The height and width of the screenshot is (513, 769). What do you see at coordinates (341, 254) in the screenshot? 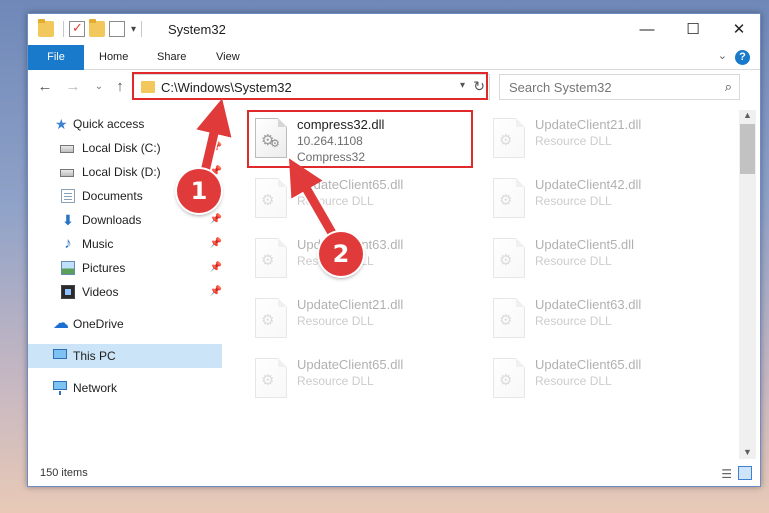
I see `step-2-badge: 2` at bounding box center [341, 254].